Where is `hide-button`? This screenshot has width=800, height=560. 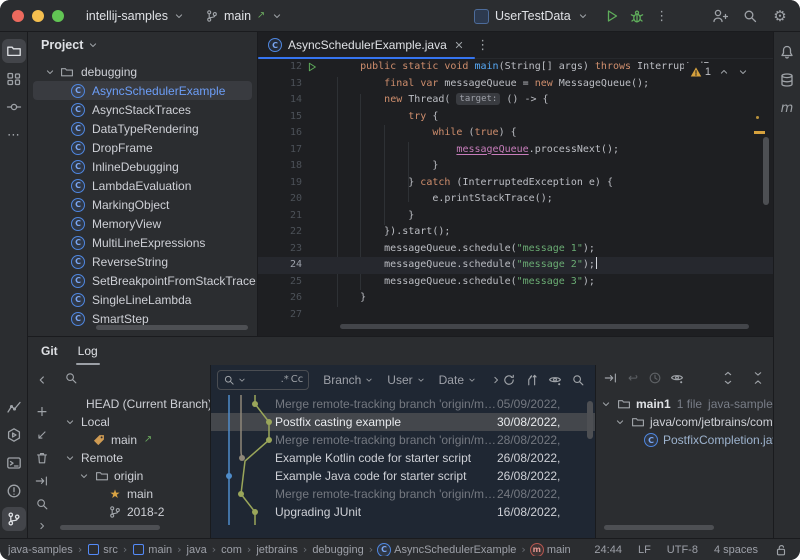
hide-button is located at coordinates (42, 380).